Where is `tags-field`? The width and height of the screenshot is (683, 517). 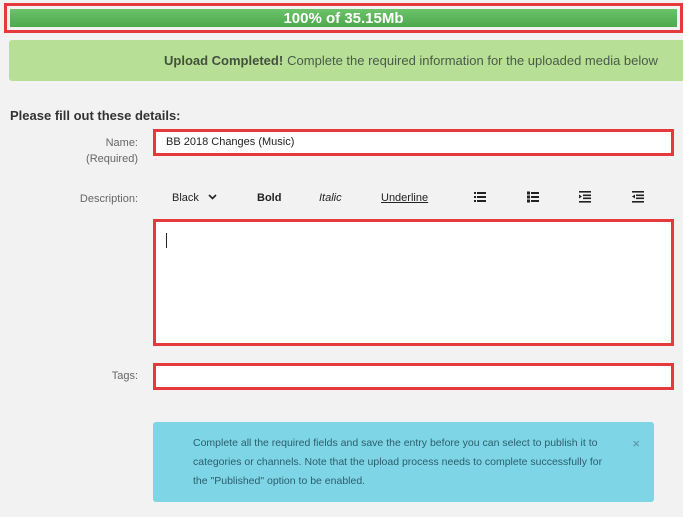 tags-field is located at coordinates (413, 376).